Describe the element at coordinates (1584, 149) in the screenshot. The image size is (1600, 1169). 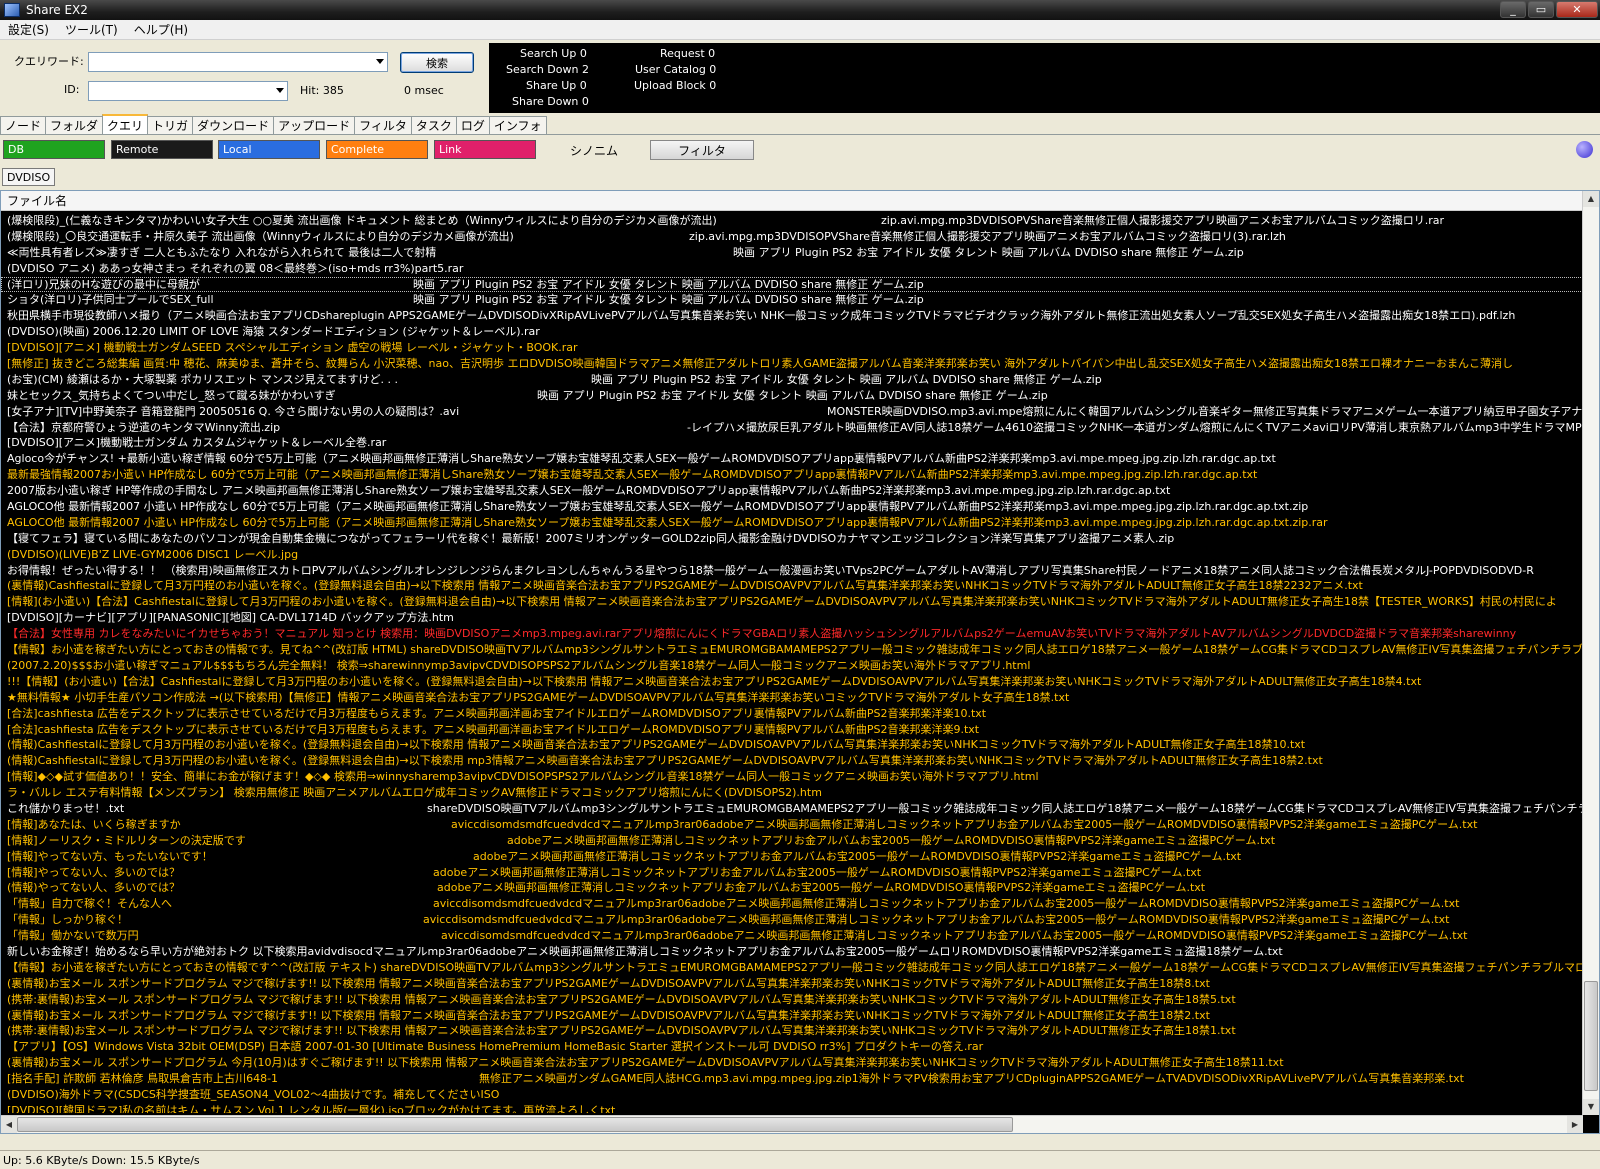
I see `globe-icon` at that location.